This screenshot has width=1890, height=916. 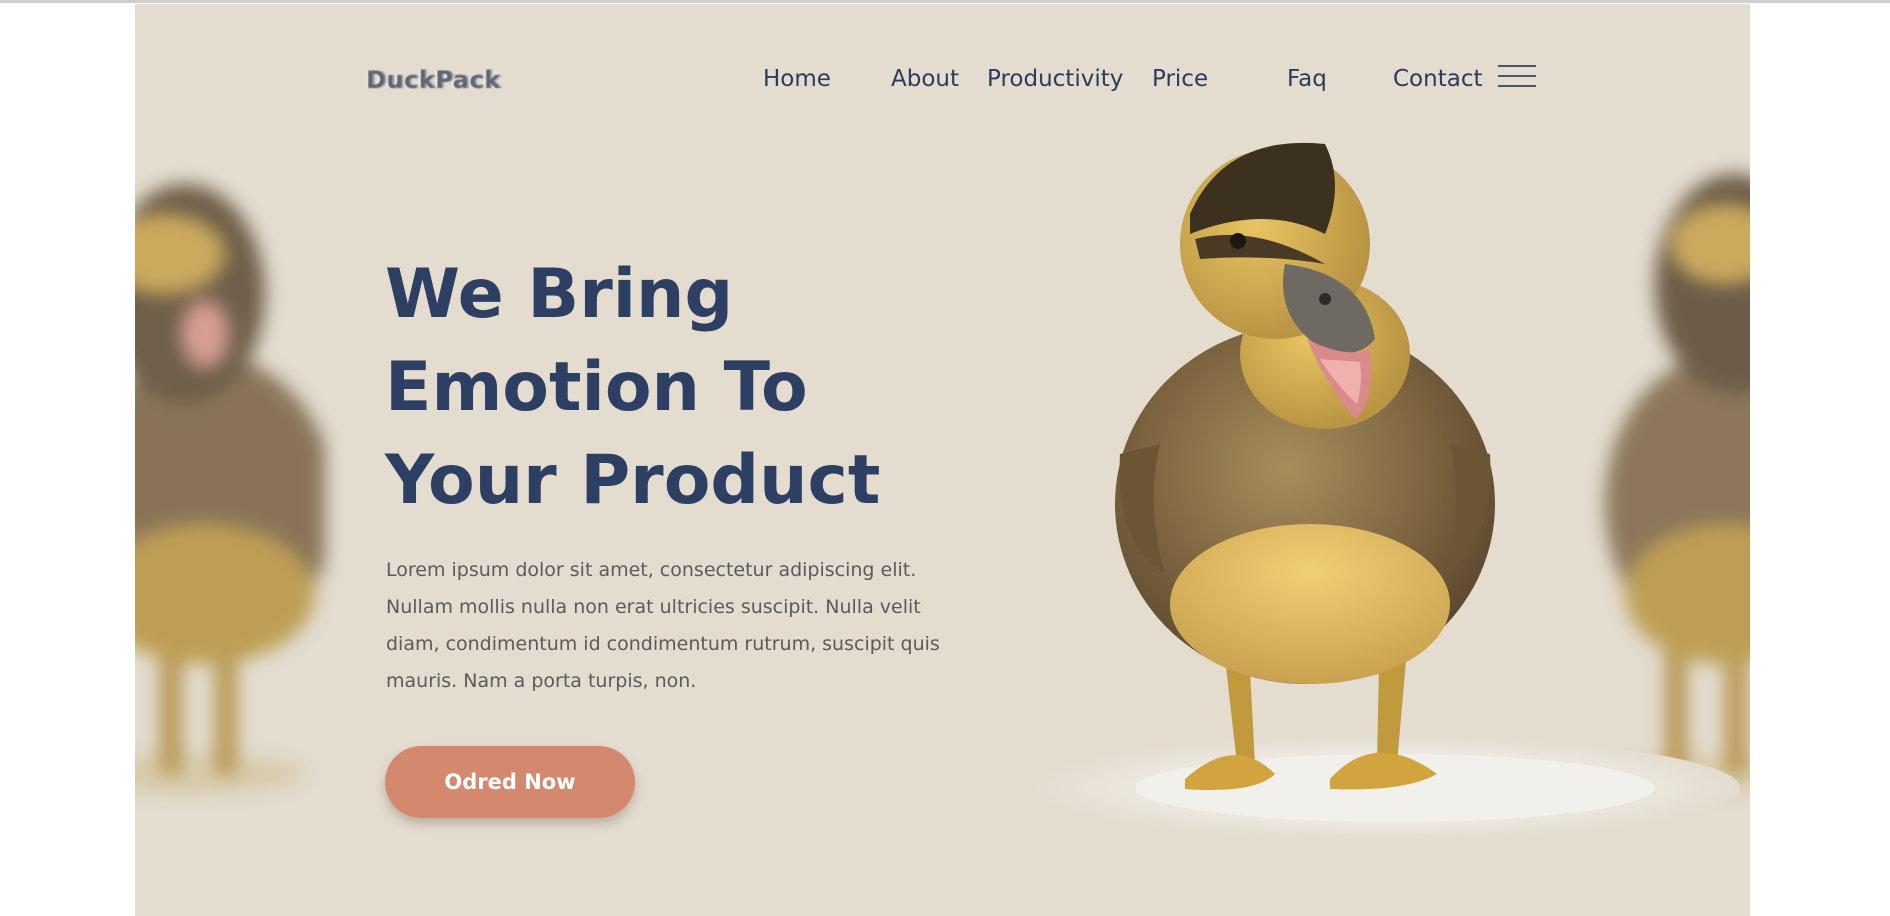 I want to click on nav-link-faq: Faq, so click(x=1307, y=79).